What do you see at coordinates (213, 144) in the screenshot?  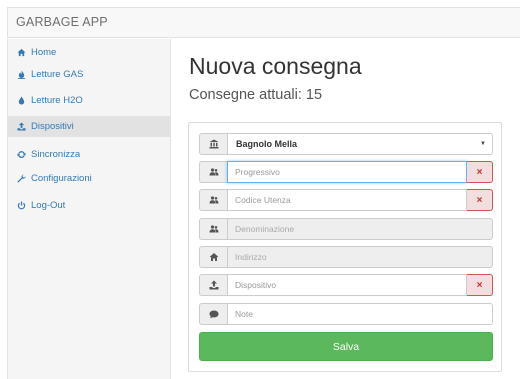 I see `bank-icon` at bounding box center [213, 144].